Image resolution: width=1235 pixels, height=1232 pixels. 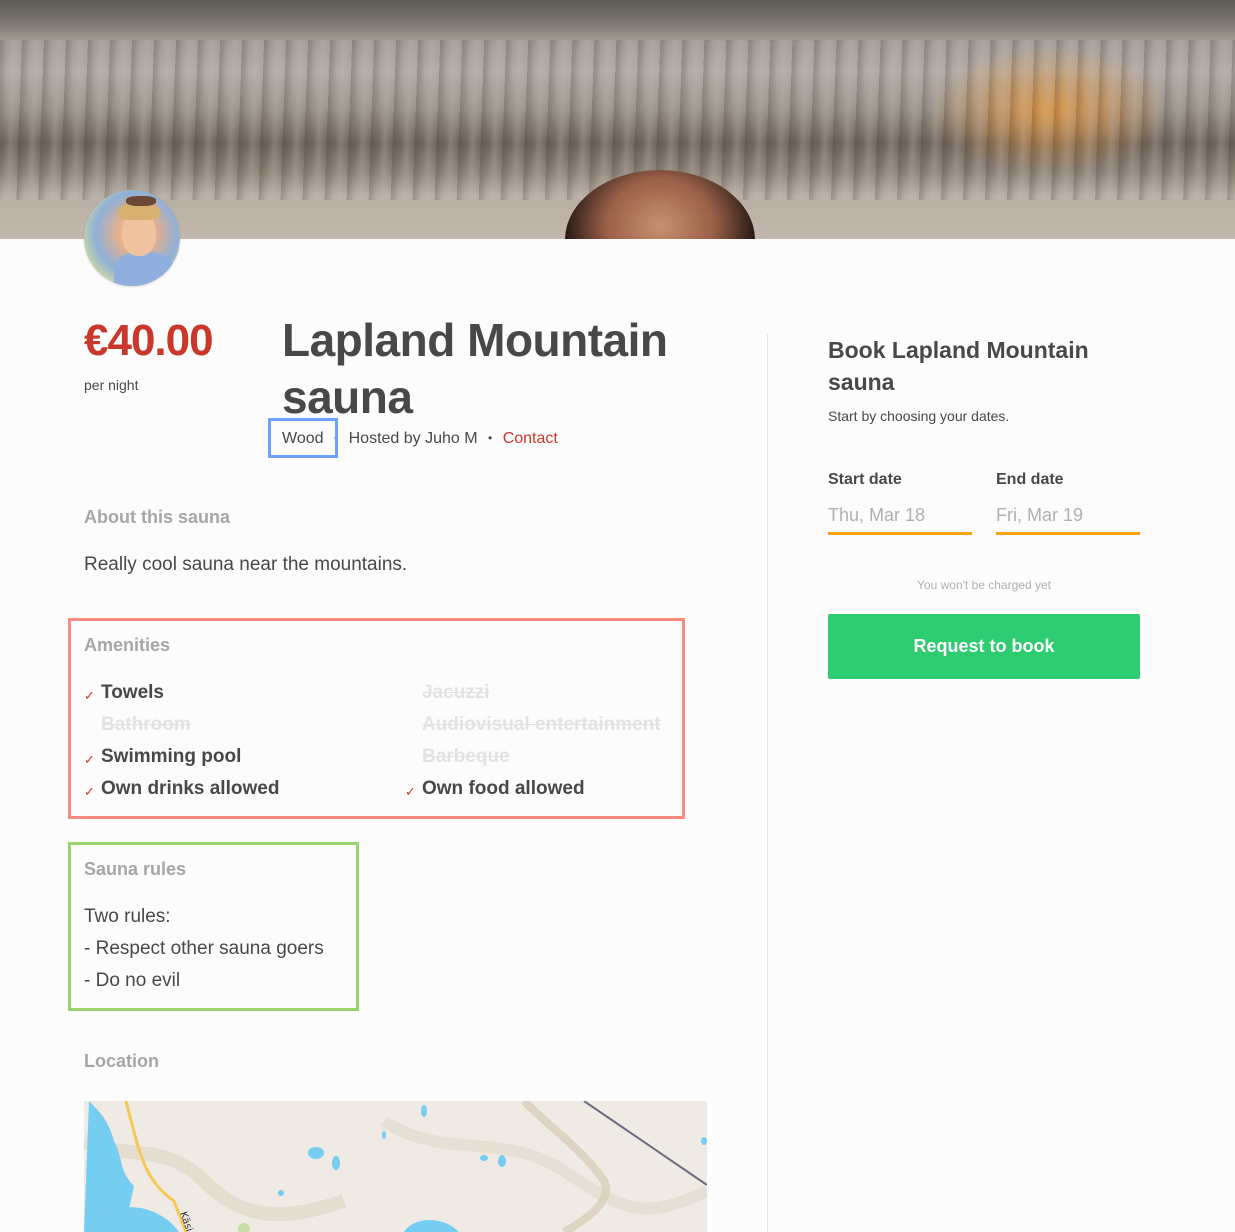 What do you see at coordinates (111, 385) in the screenshot?
I see `price-unit: per night` at bounding box center [111, 385].